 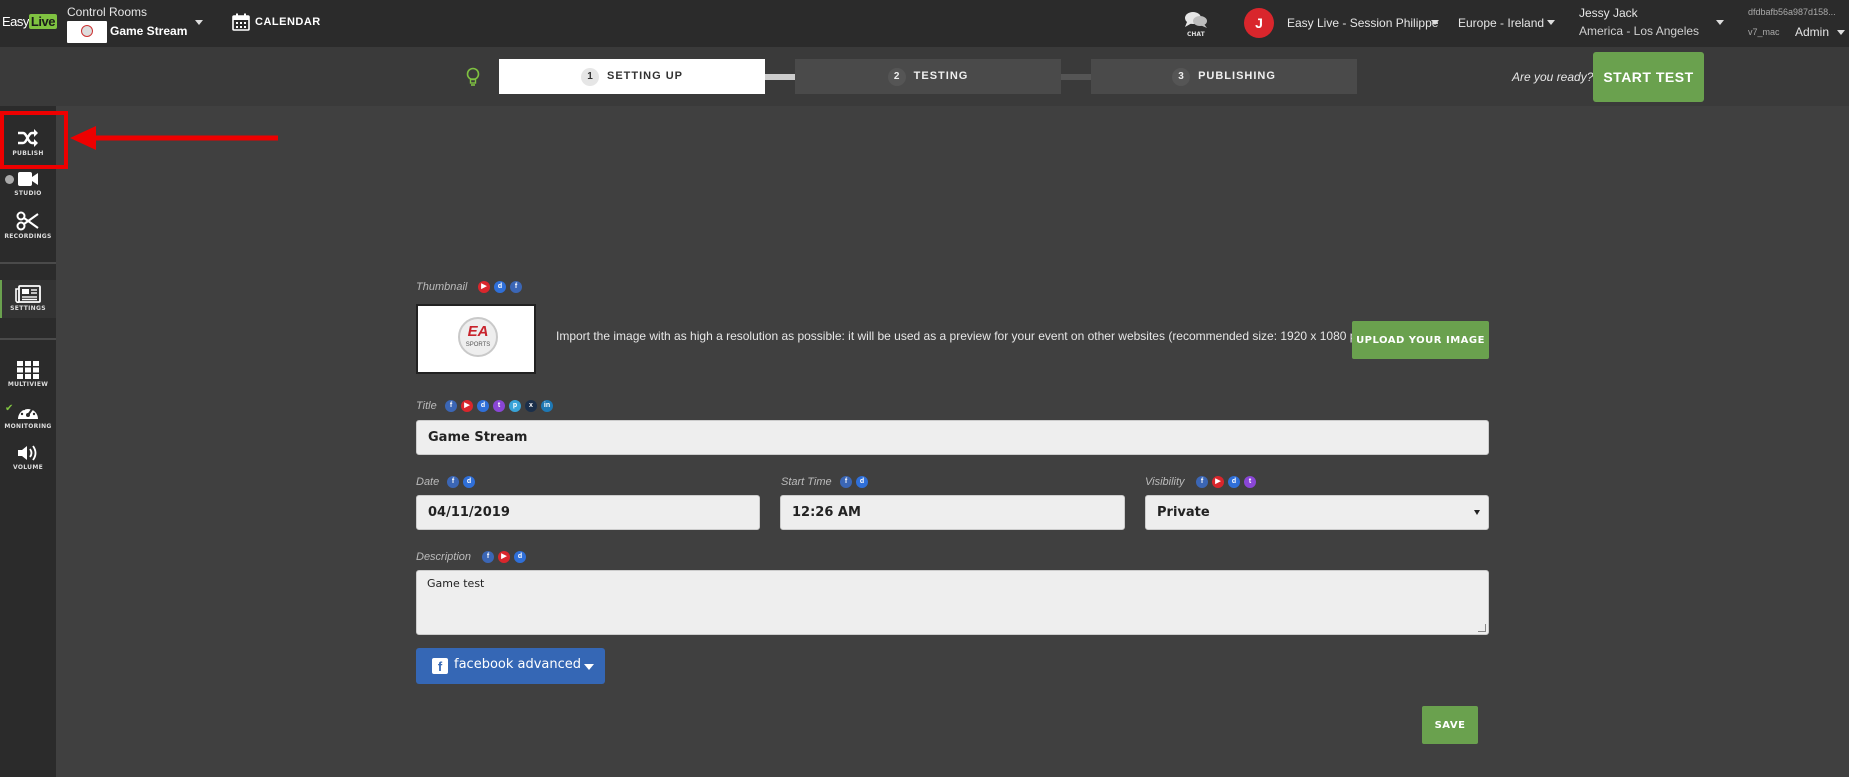 What do you see at coordinates (473, 77) in the screenshot?
I see `lightbulb-icon` at bounding box center [473, 77].